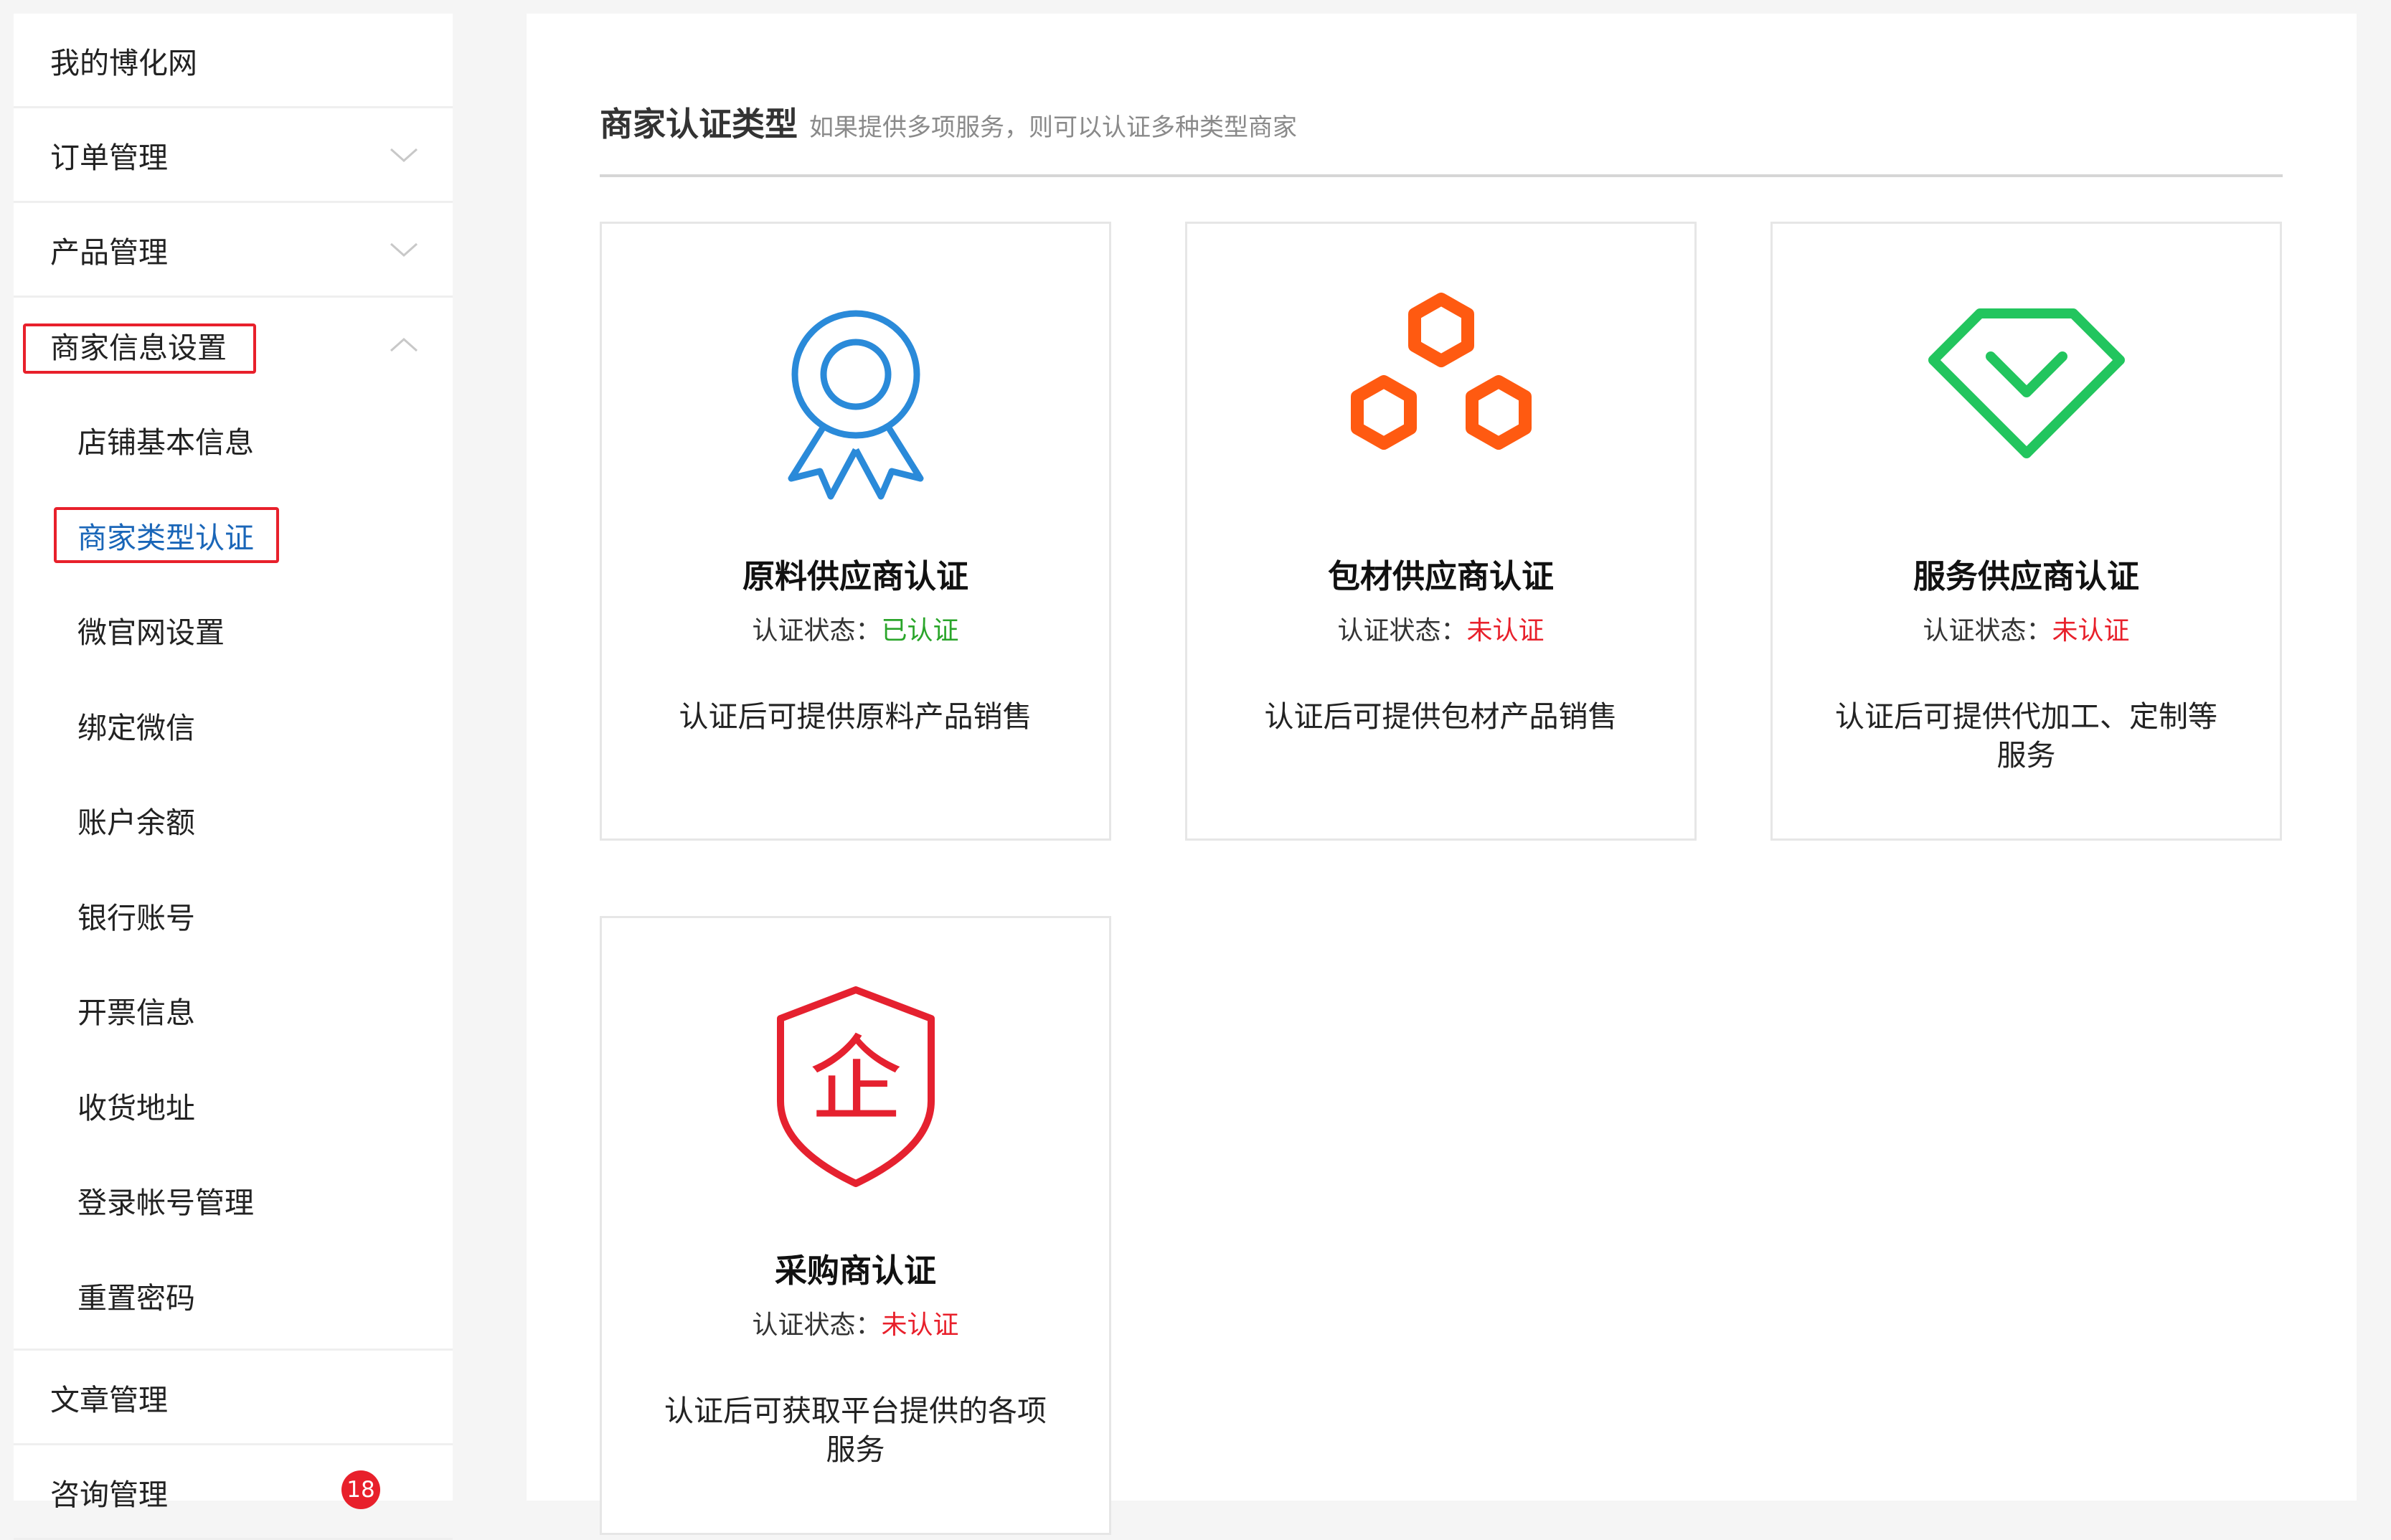  What do you see at coordinates (234, 1295) in the screenshot?
I see `sidebar-subitem-reset-password: 重置密码` at bounding box center [234, 1295].